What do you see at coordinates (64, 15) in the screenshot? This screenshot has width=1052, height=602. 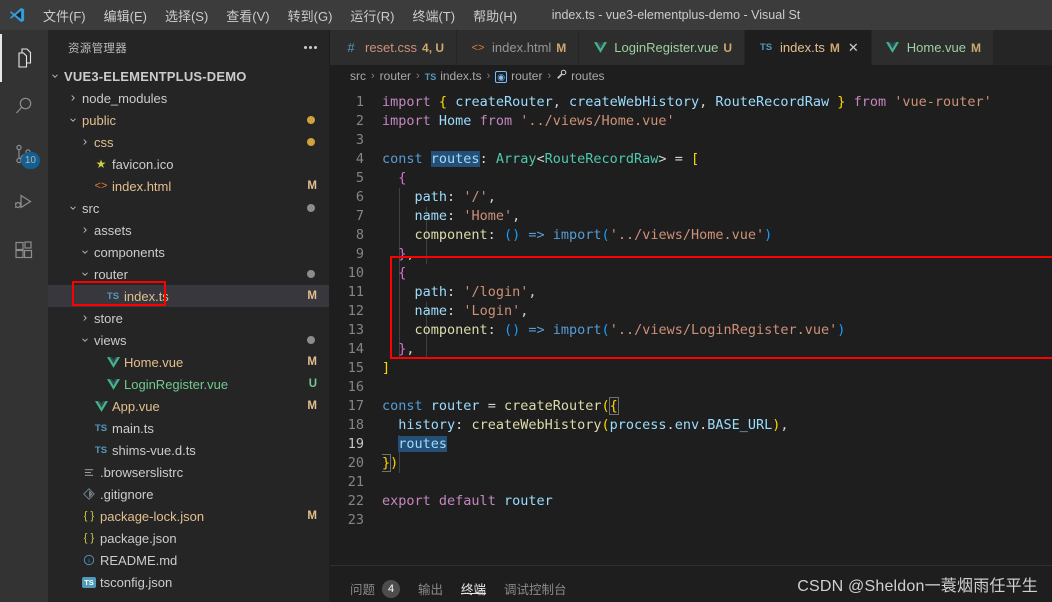 I see `menu-file: 文件(F)` at bounding box center [64, 15].